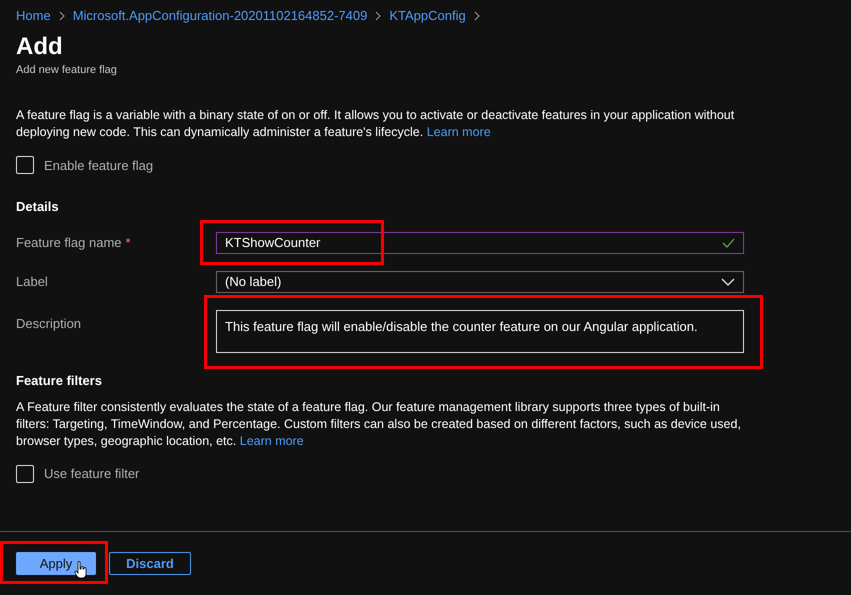  Describe the element at coordinates (480, 243) in the screenshot. I see `input-field: KTShowCounter` at that location.